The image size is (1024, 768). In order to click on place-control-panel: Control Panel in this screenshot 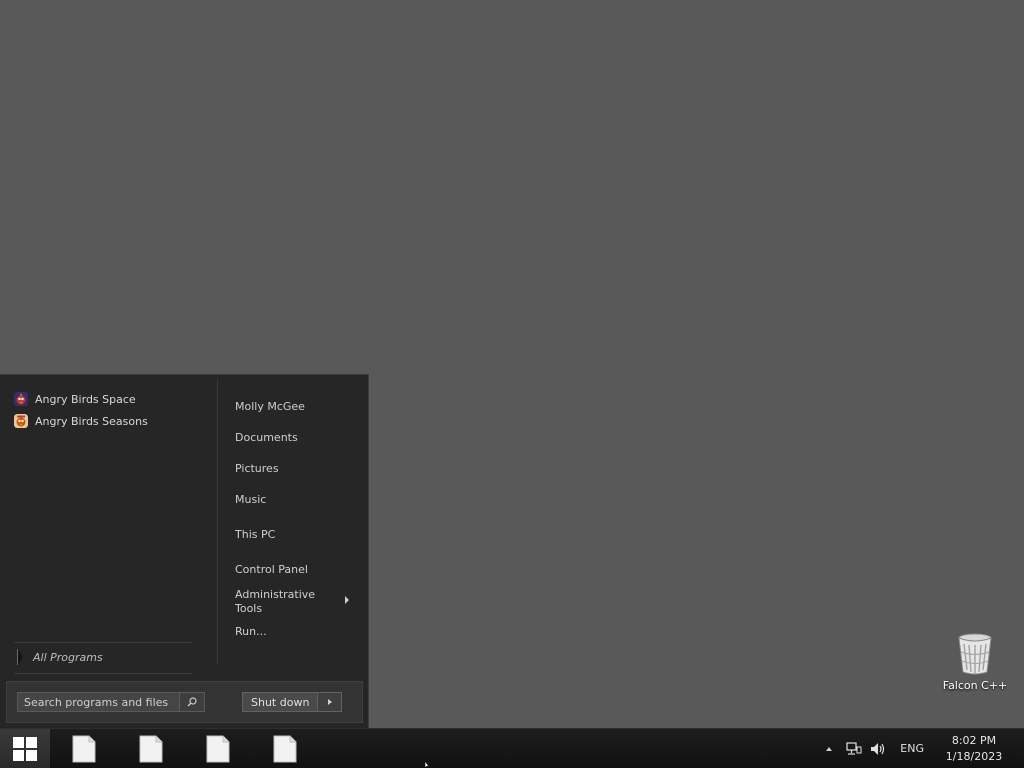, I will do `click(271, 569)`.